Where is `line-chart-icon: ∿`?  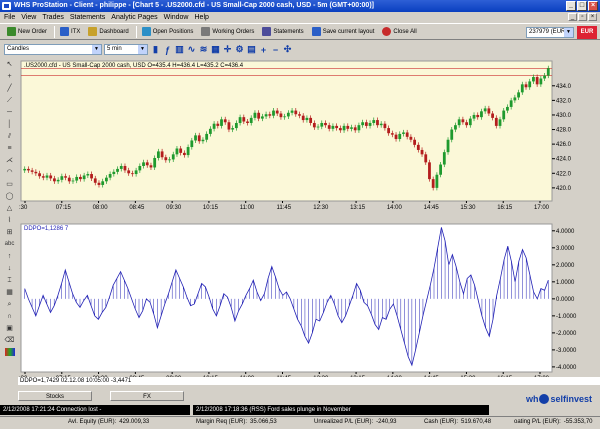
line-chart-icon: ∿ is located at coordinates (191, 49).